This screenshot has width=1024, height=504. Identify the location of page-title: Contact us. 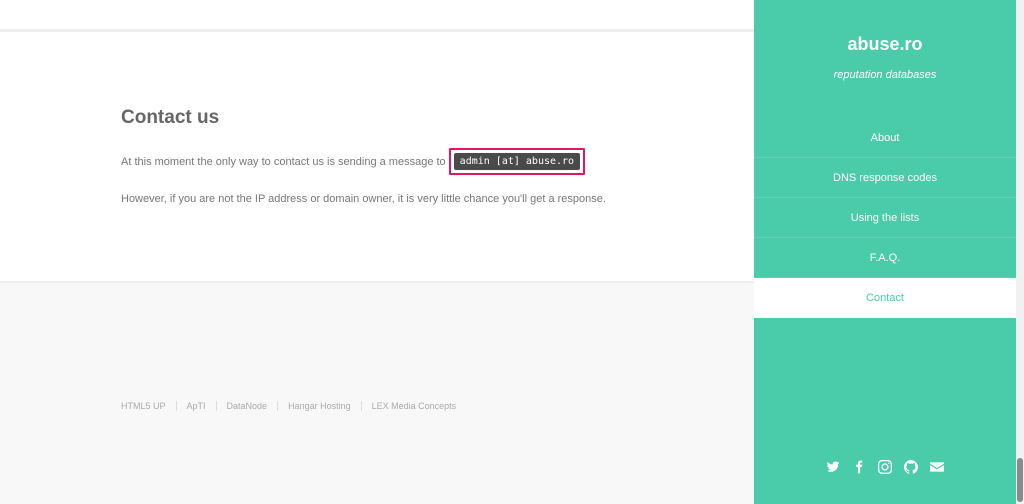
(170, 117).